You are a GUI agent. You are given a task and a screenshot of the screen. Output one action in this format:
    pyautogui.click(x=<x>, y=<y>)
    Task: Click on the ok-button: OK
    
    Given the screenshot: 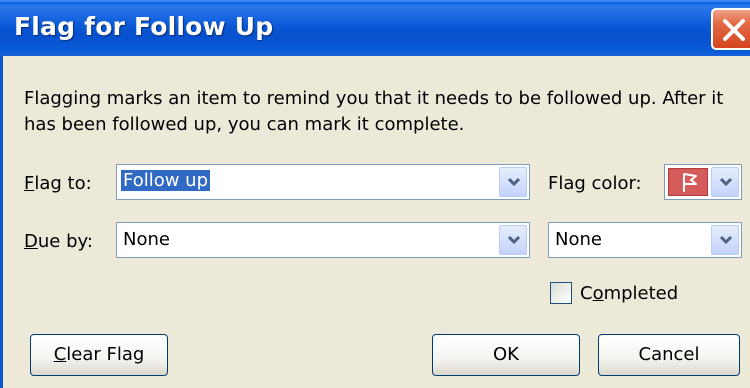 What is the action you would take?
    pyautogui.click(x=506, y=355)
    